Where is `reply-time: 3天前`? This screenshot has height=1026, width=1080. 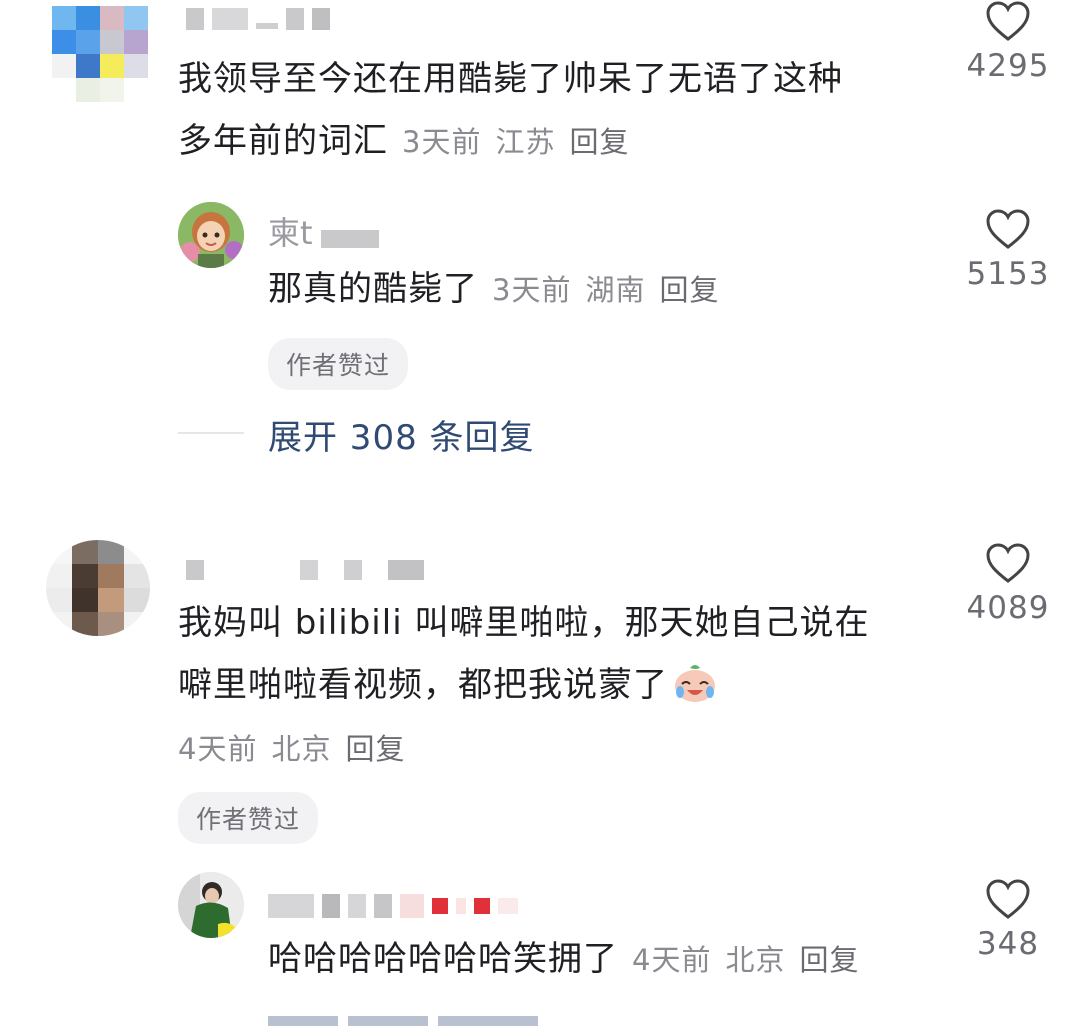 reply-time: 3天前 is located at coordinates (532, 290).